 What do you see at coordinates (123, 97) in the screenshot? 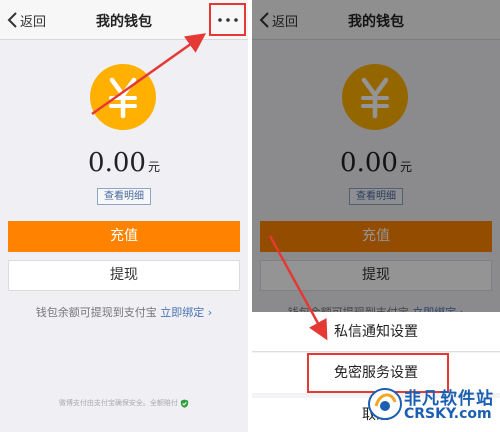
I see `yuan-coin-icon` at bounding box center [123, 97].